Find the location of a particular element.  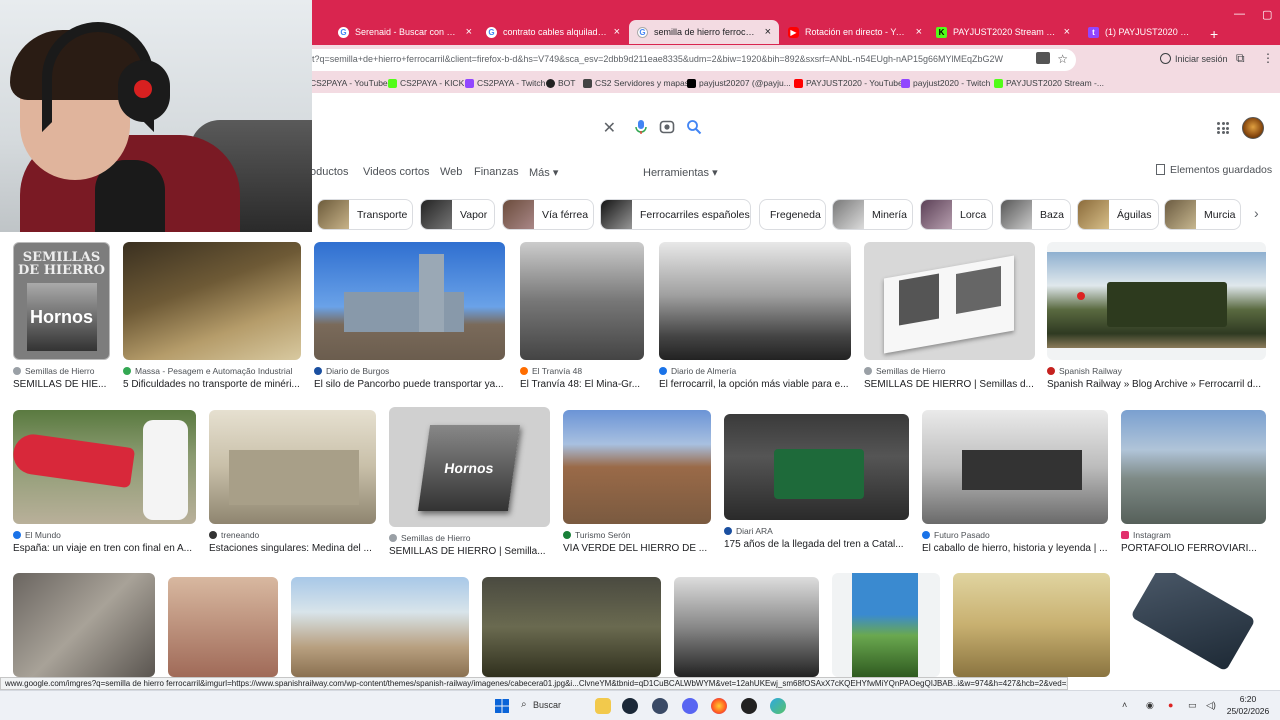

chevron-right-icon: › is located at coordinates (1256, 213).